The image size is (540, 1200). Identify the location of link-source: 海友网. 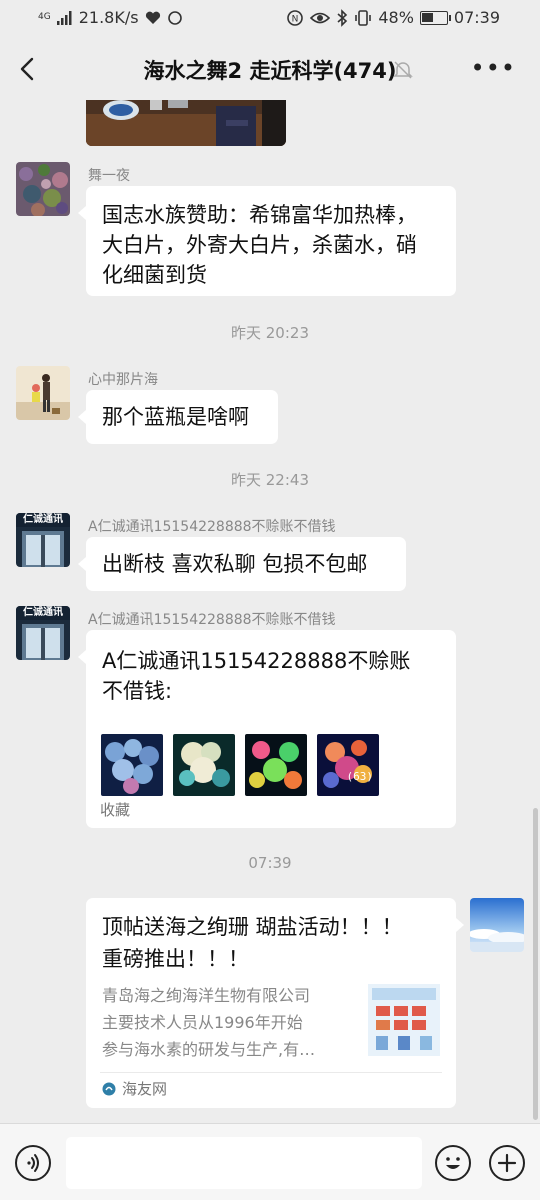
(145, 1089).